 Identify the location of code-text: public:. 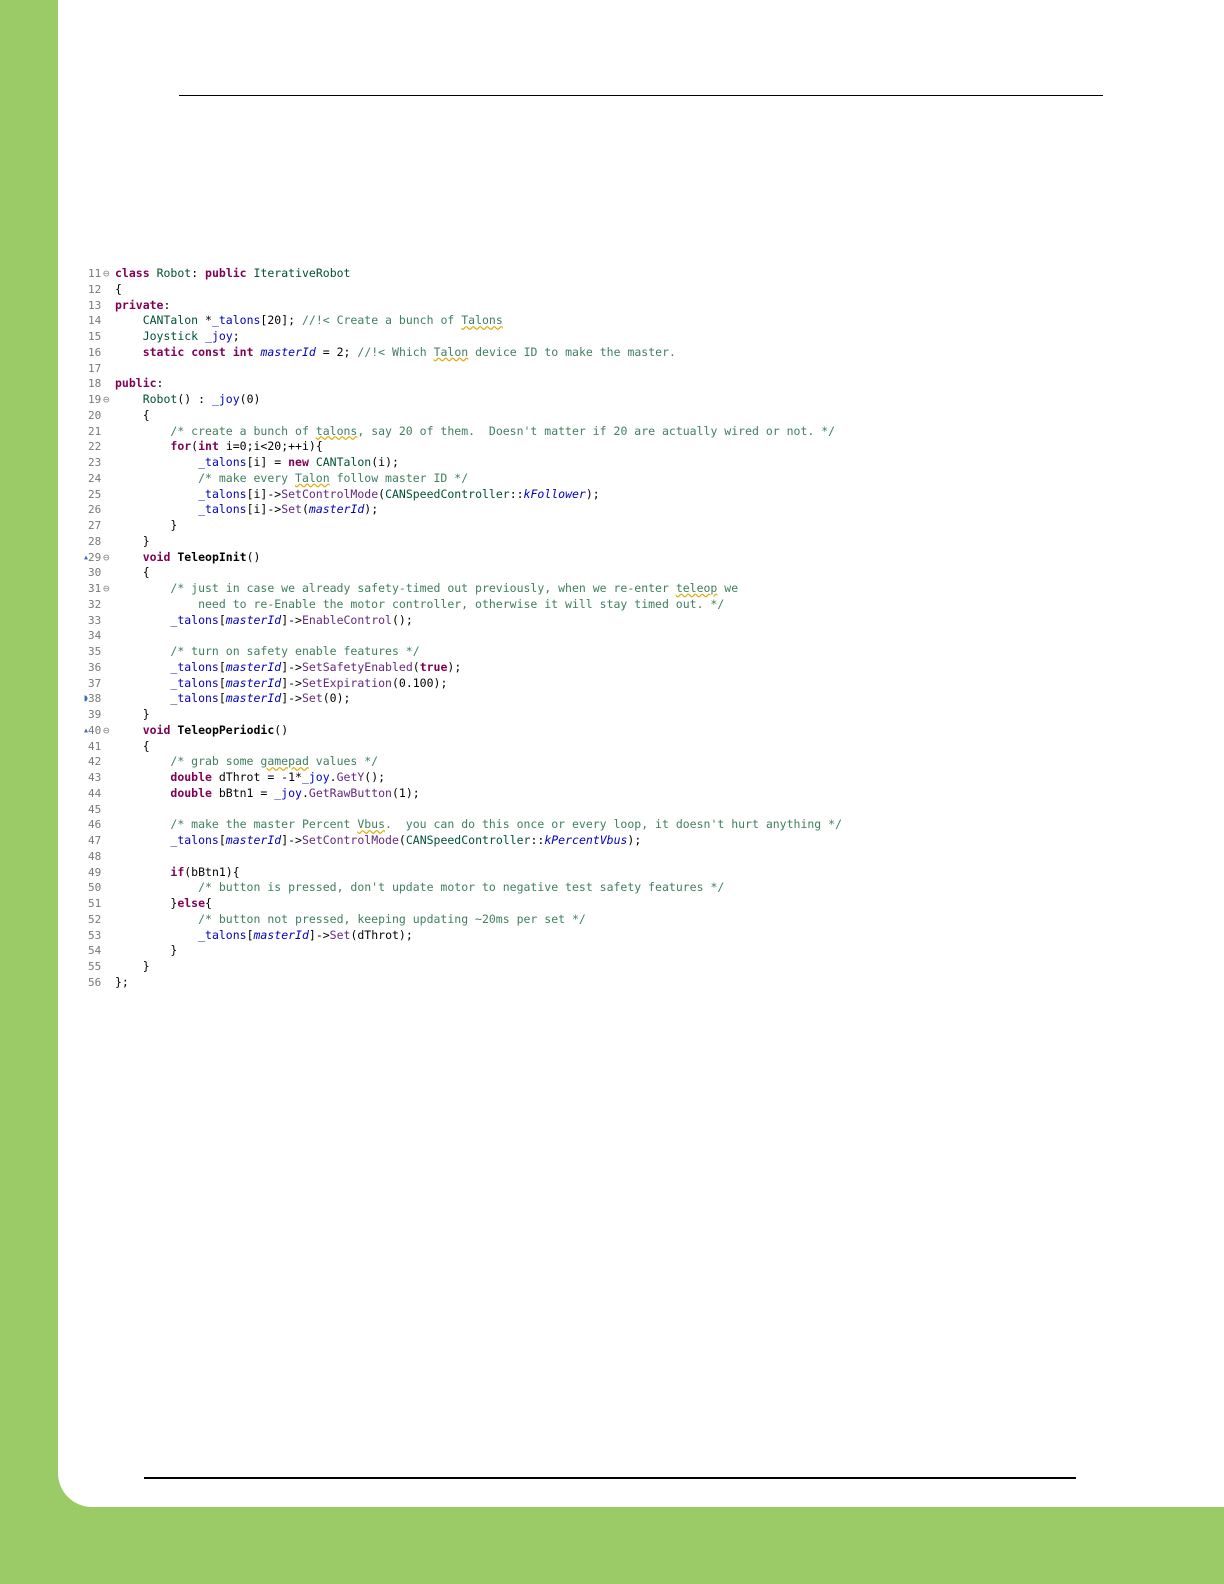
(139, 383).